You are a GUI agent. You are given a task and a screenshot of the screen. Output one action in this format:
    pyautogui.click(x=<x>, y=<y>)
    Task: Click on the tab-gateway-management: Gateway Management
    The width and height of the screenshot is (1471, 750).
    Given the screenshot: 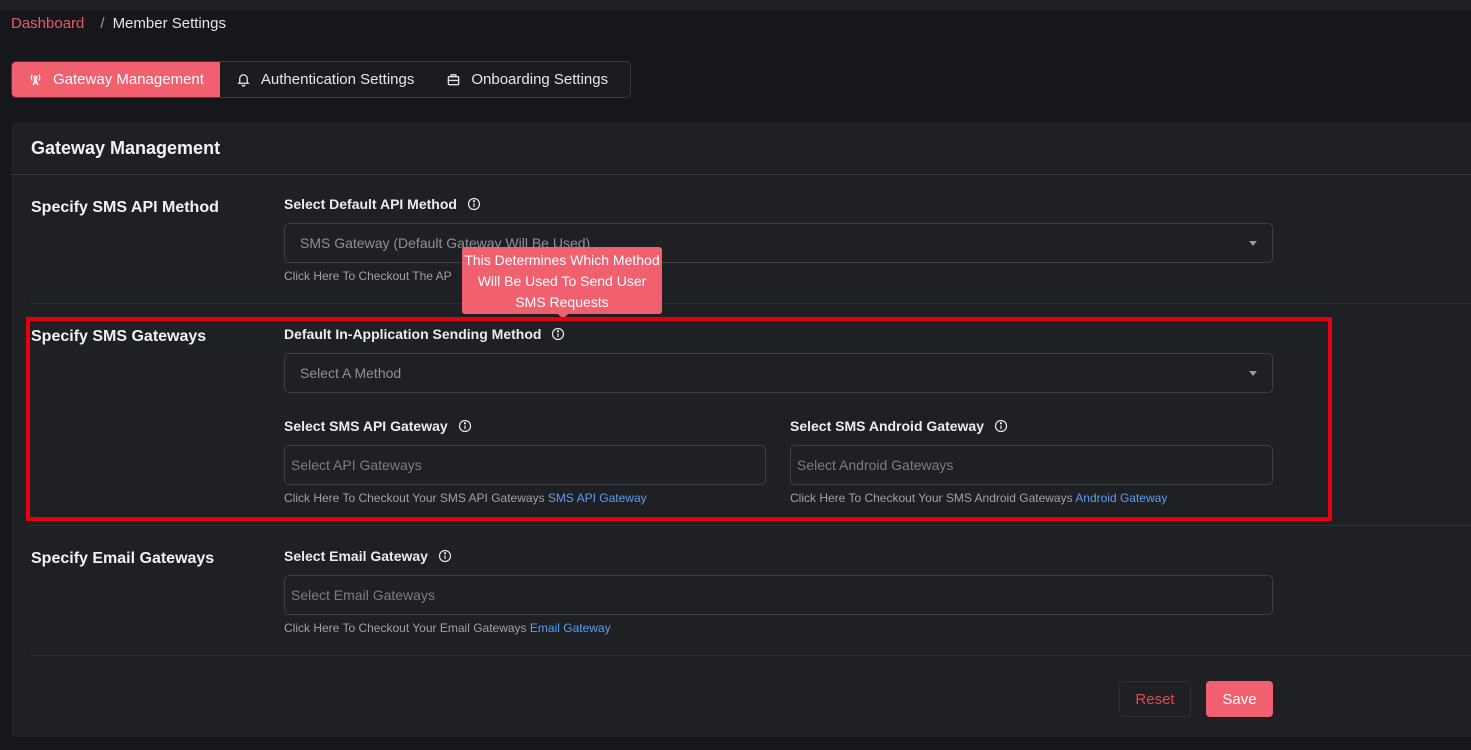 What is the action you would take?
    pyautogui.click(x=116, y=79)
    